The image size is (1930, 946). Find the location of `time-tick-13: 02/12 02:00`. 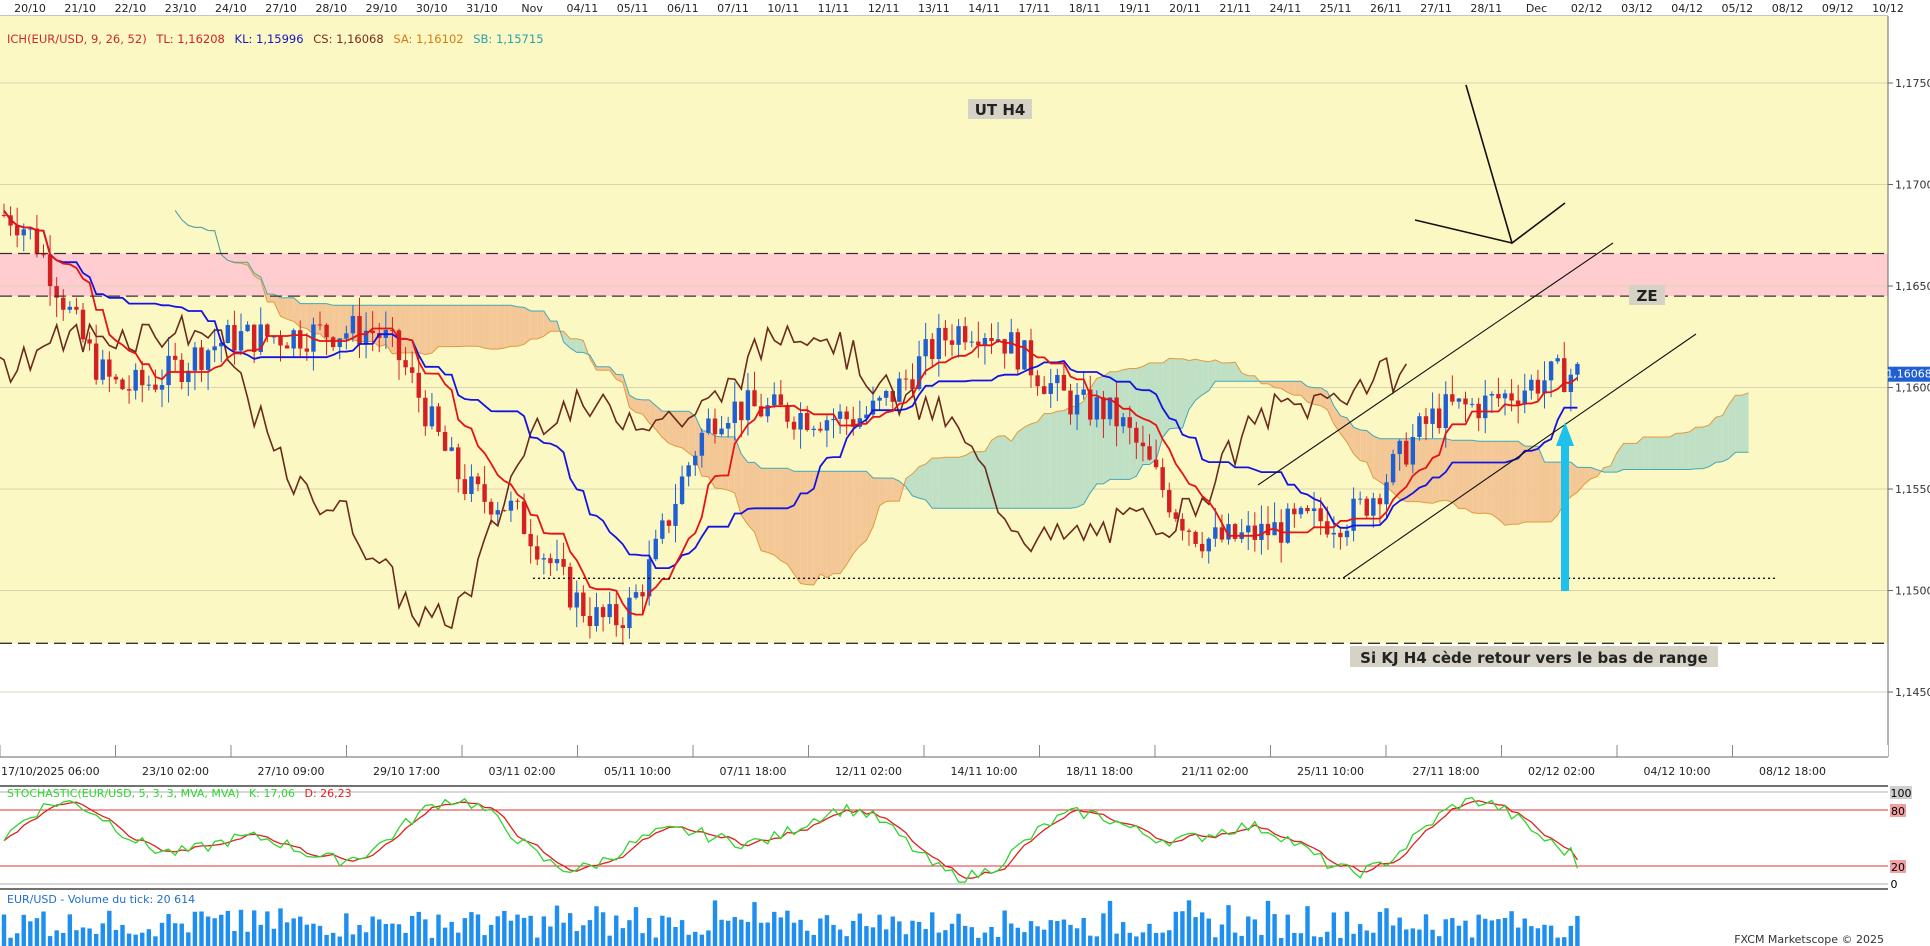

time-tick-13: 02/12 02:00 is located at coordinates (1561, 771).